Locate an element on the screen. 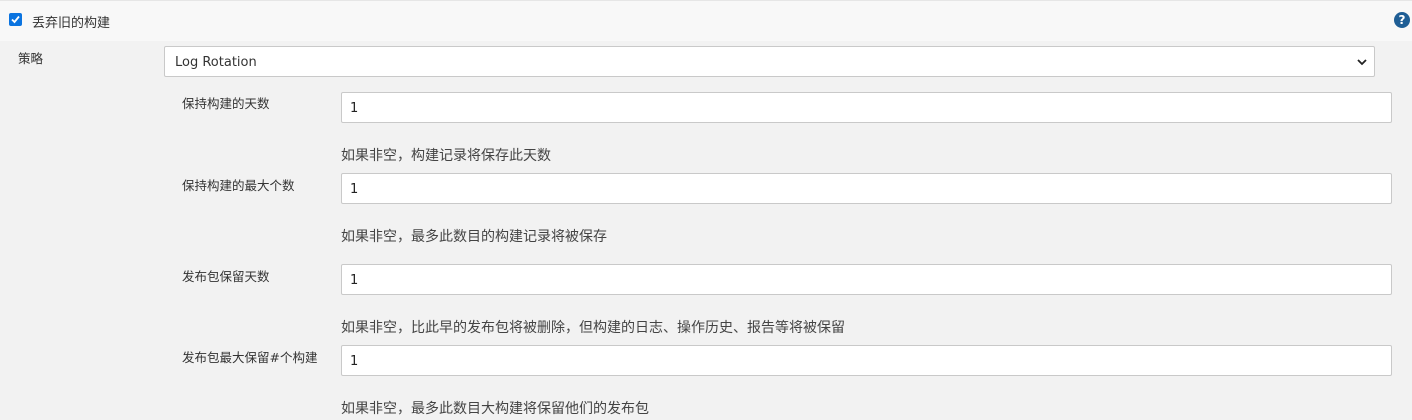 The height and width of the screenshot is (420, 1412). strategy-select-value: Log Rotation is located at coordinates (216, 62).